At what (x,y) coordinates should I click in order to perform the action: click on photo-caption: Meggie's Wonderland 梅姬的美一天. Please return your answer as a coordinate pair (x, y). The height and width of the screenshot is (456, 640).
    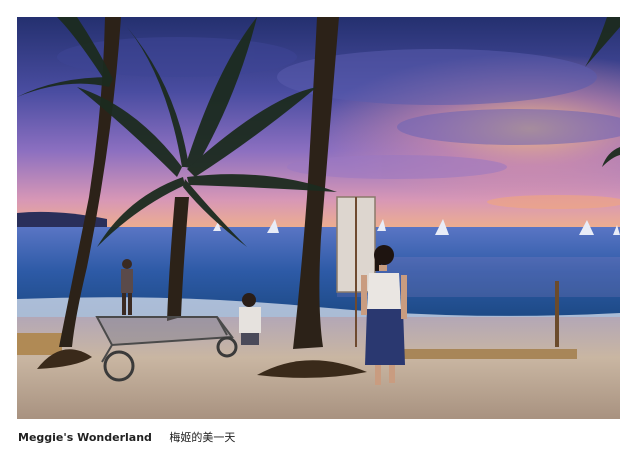
    Looking at the image, I should click on (218, 437).